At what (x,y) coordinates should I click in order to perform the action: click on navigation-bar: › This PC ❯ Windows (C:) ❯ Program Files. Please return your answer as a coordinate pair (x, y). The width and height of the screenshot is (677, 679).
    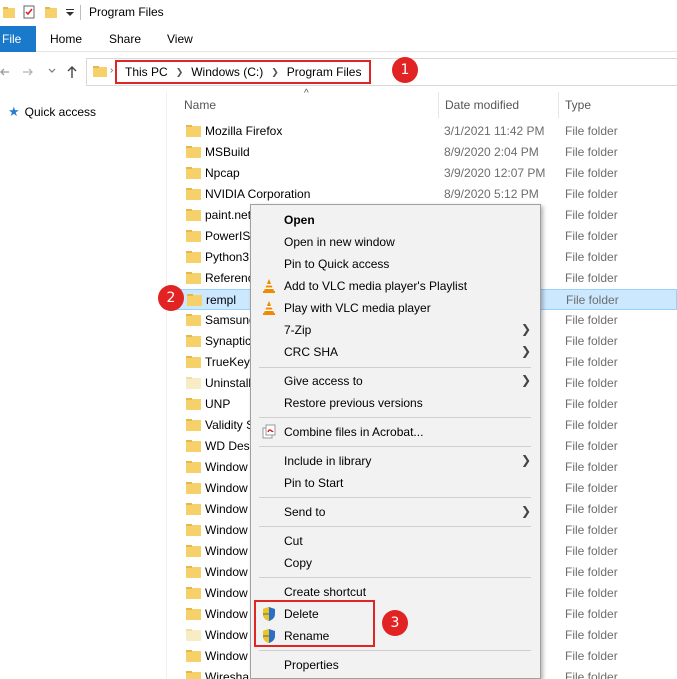
    Looking at the image, I should click on (338, 72).